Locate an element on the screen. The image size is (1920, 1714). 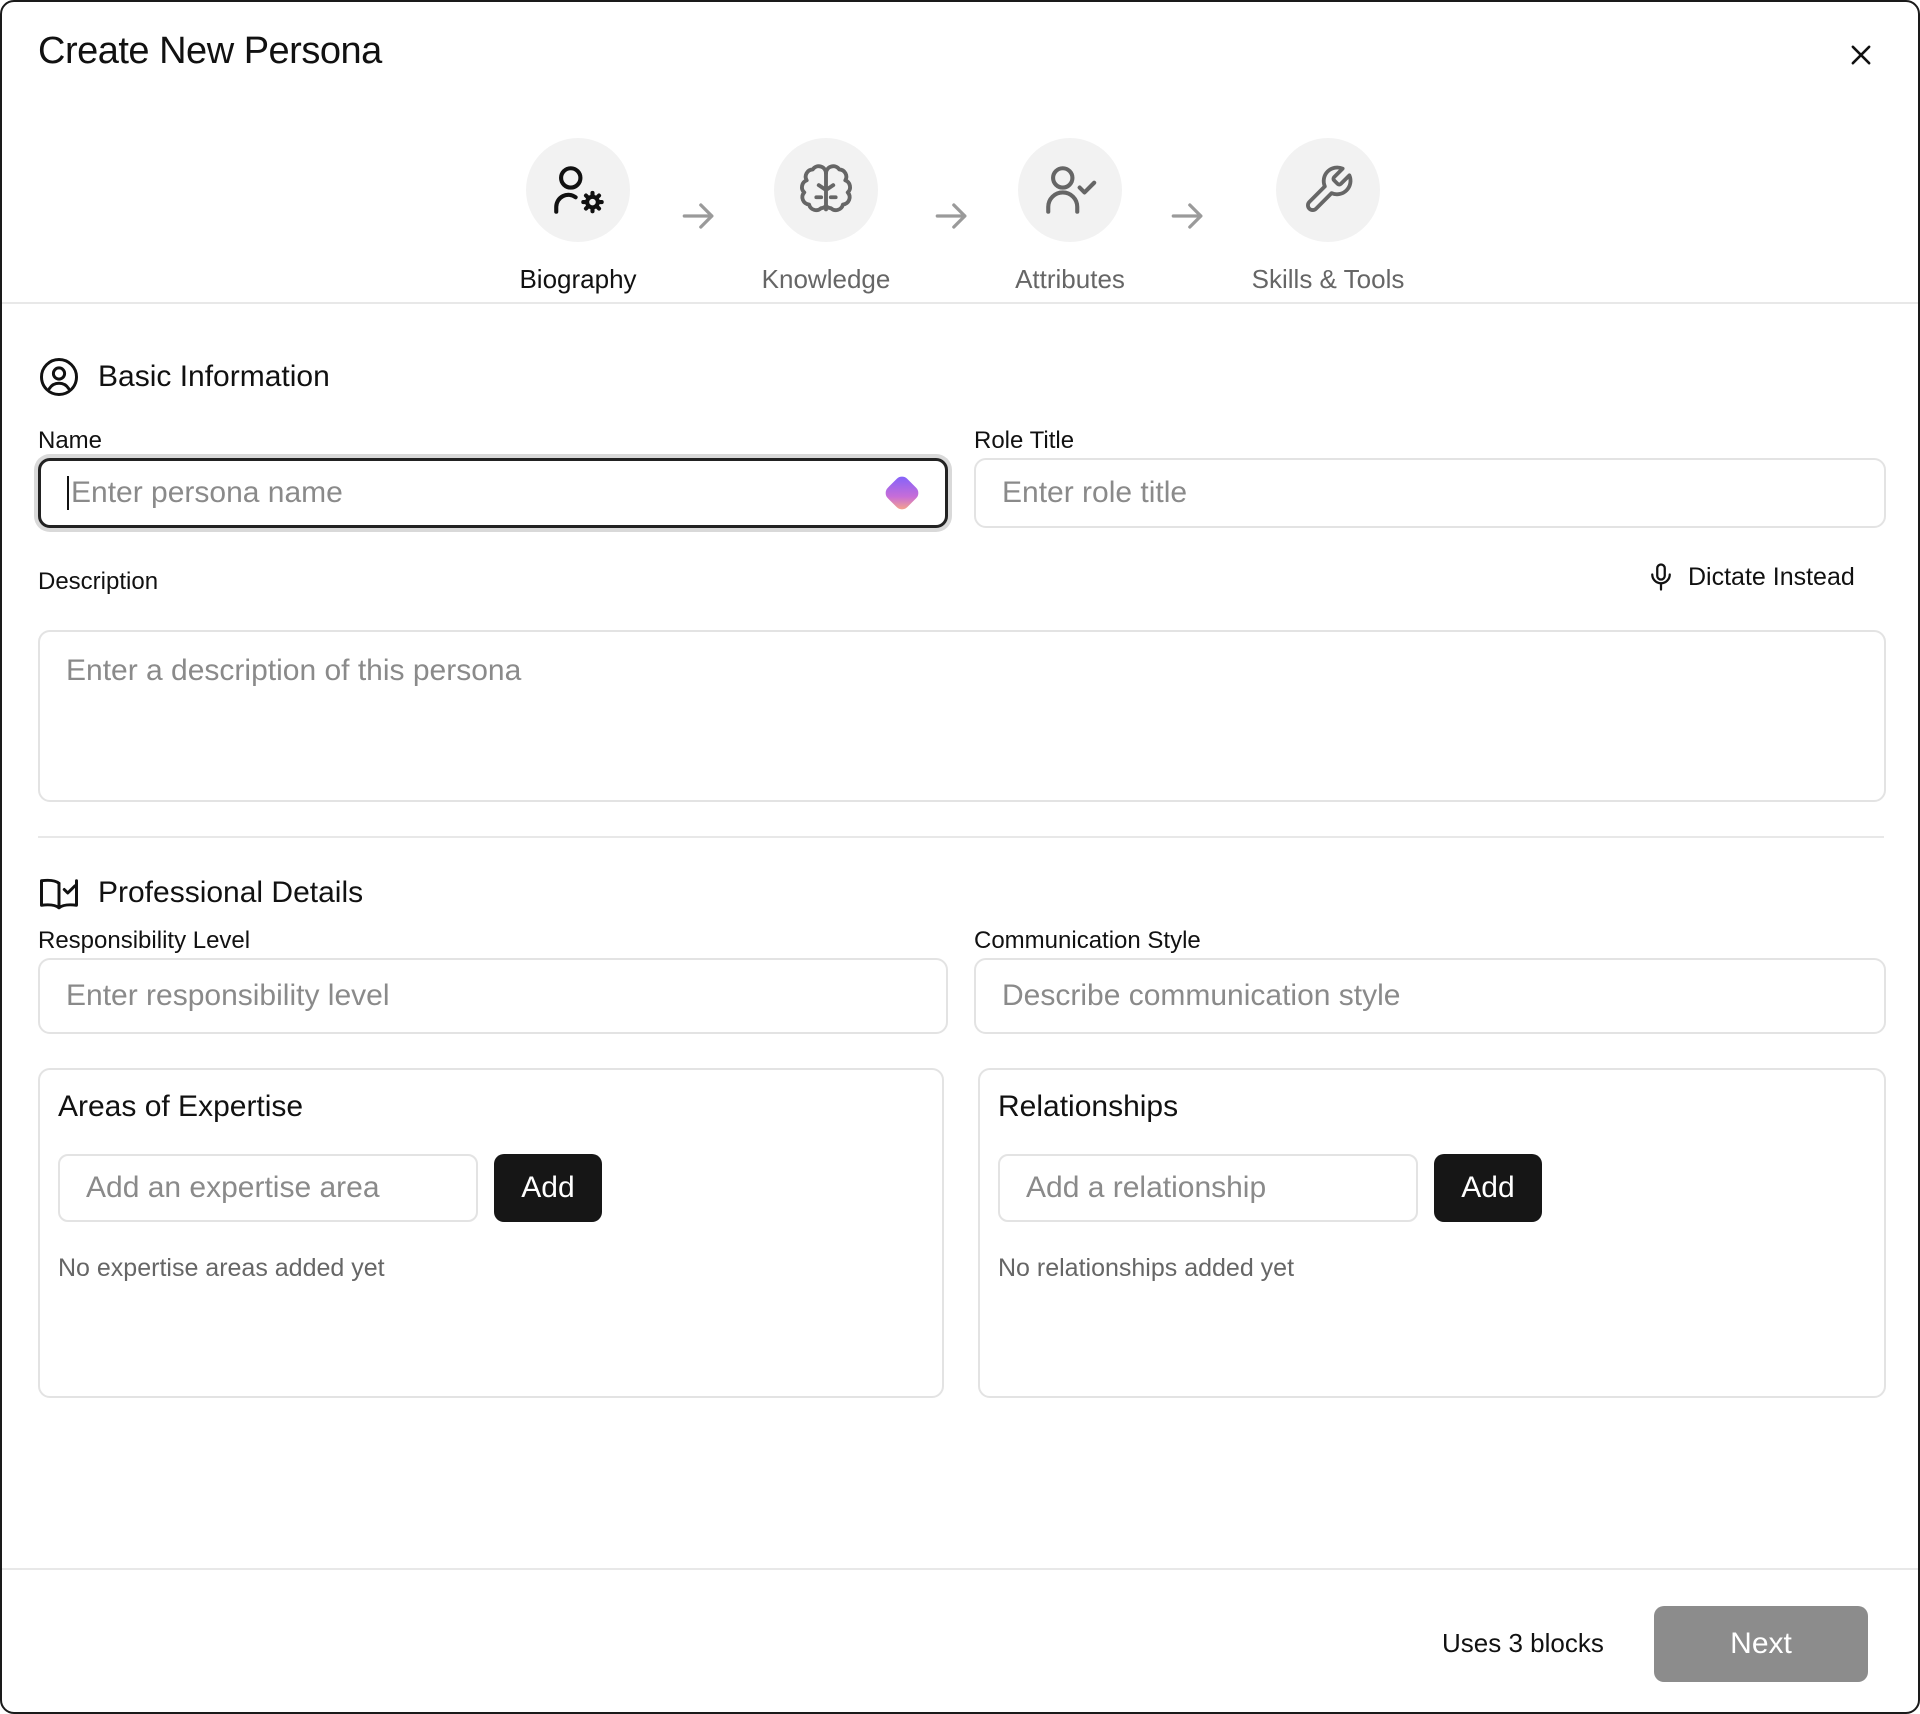
basic-information-heading: Basic Information is located at coordinates (184, 377).